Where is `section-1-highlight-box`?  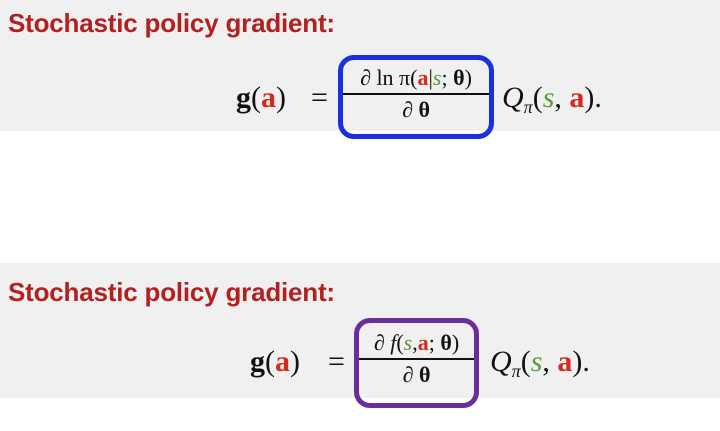 section-1-highlight-box is located at coordinates (416, 97).